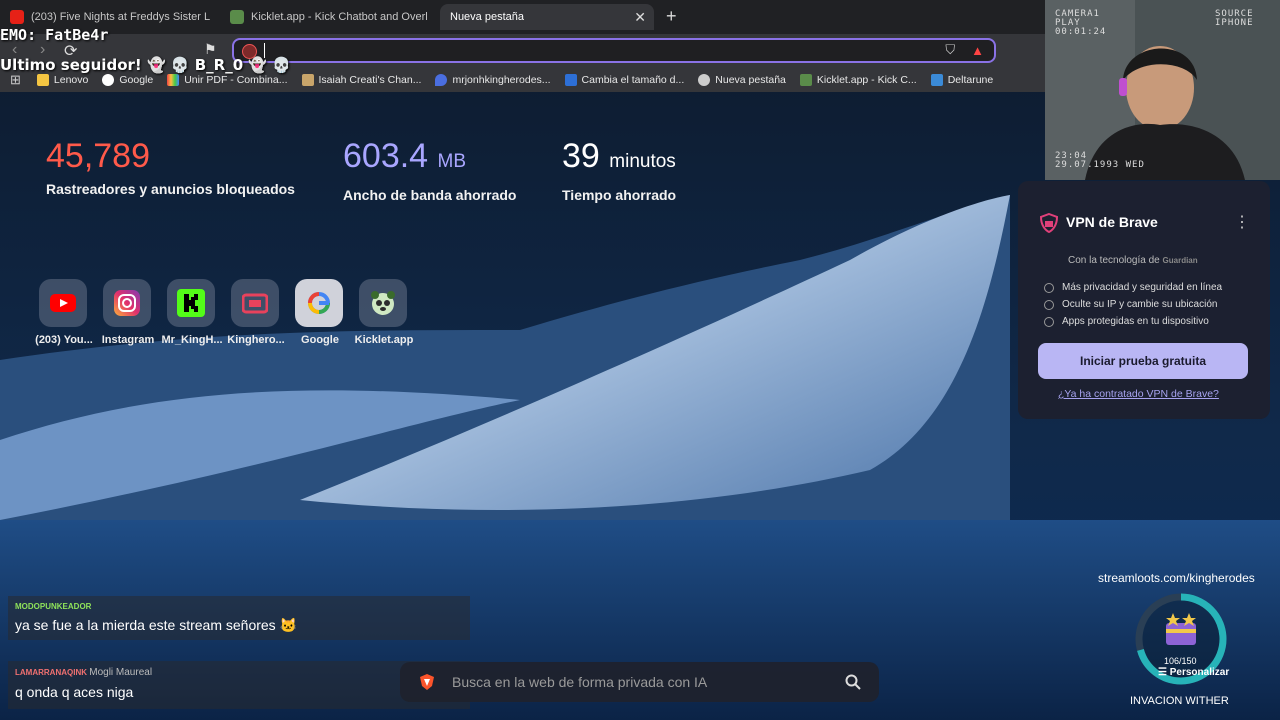 The height and width of the screenshot is (720, 1280). I want to click on tab-kicklet: Kicklet.app - Kick Chatbot and Overla, so click(329, 17).